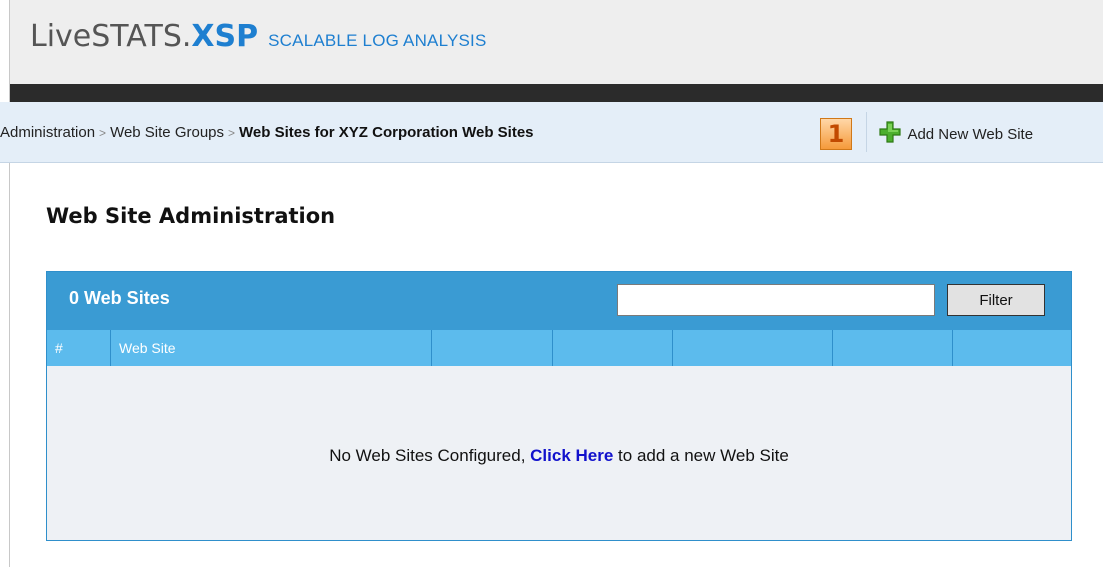  What do you see at coordinates (386, 132) in the screenshot?
I see `breadcrumb-current: Web Sites for XYZ Corporation Web Sites` at bounding box center [386, 132].